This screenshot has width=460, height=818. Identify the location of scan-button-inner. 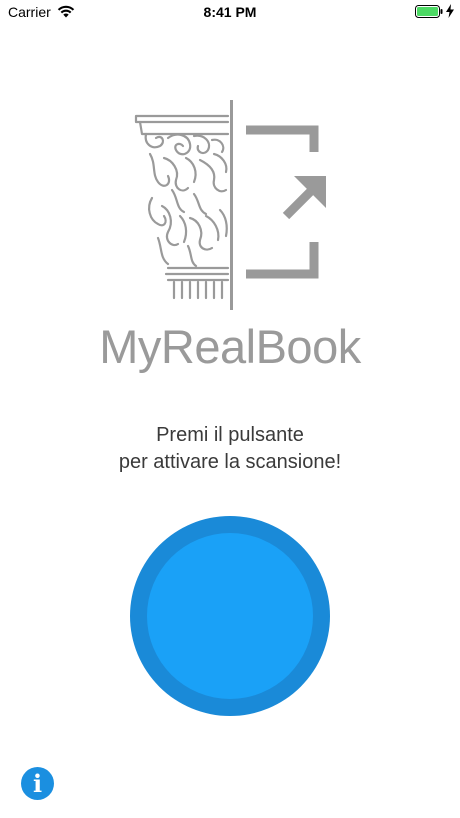
(230, 616).